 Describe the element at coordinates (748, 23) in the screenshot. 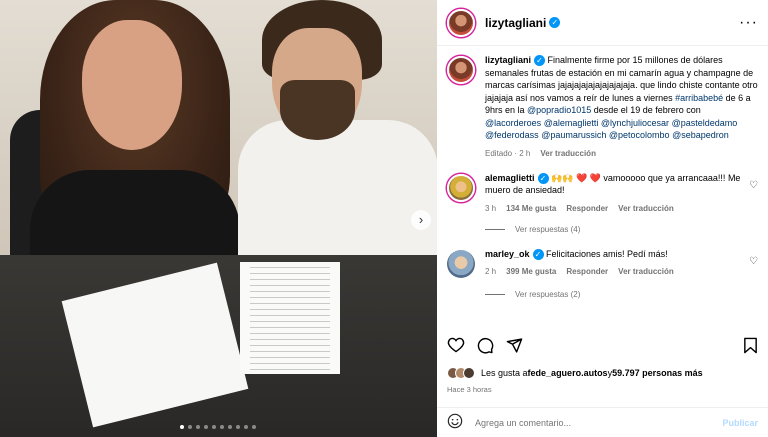

I see `more-horizontal-icon: ···` at that location.